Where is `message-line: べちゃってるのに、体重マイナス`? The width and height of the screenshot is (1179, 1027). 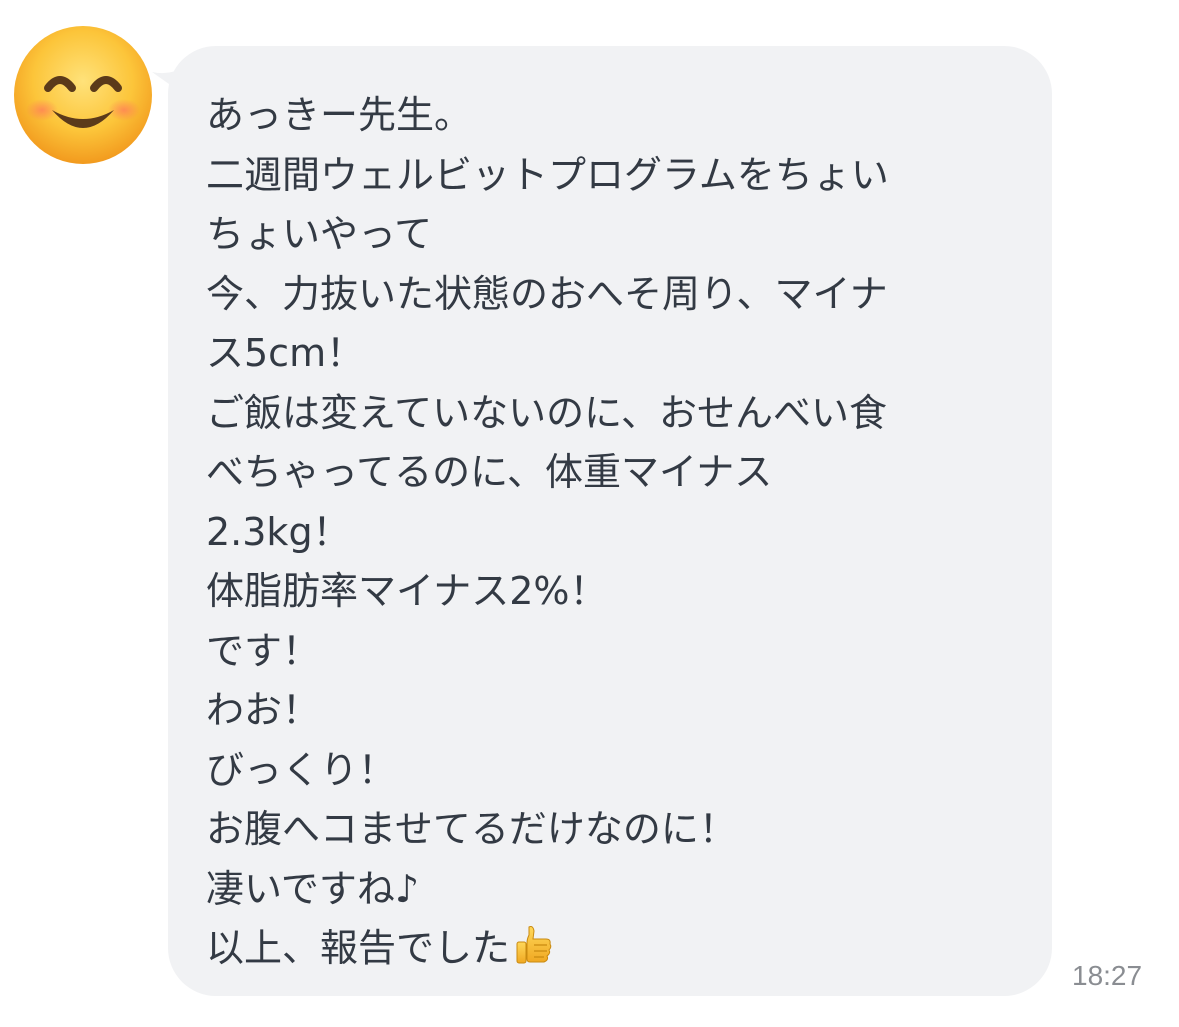
message-line: べちゃってるのに、体重マイナス is located at coordinates (489, 472).